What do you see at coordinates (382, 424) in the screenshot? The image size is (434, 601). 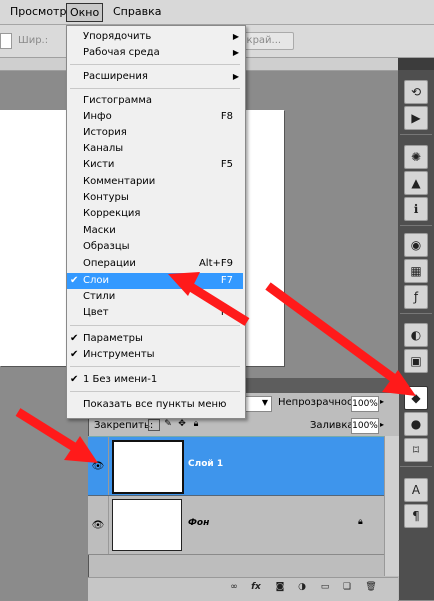 I see `fill-arrow-icon: ▸` at bounding box center [382, 424].